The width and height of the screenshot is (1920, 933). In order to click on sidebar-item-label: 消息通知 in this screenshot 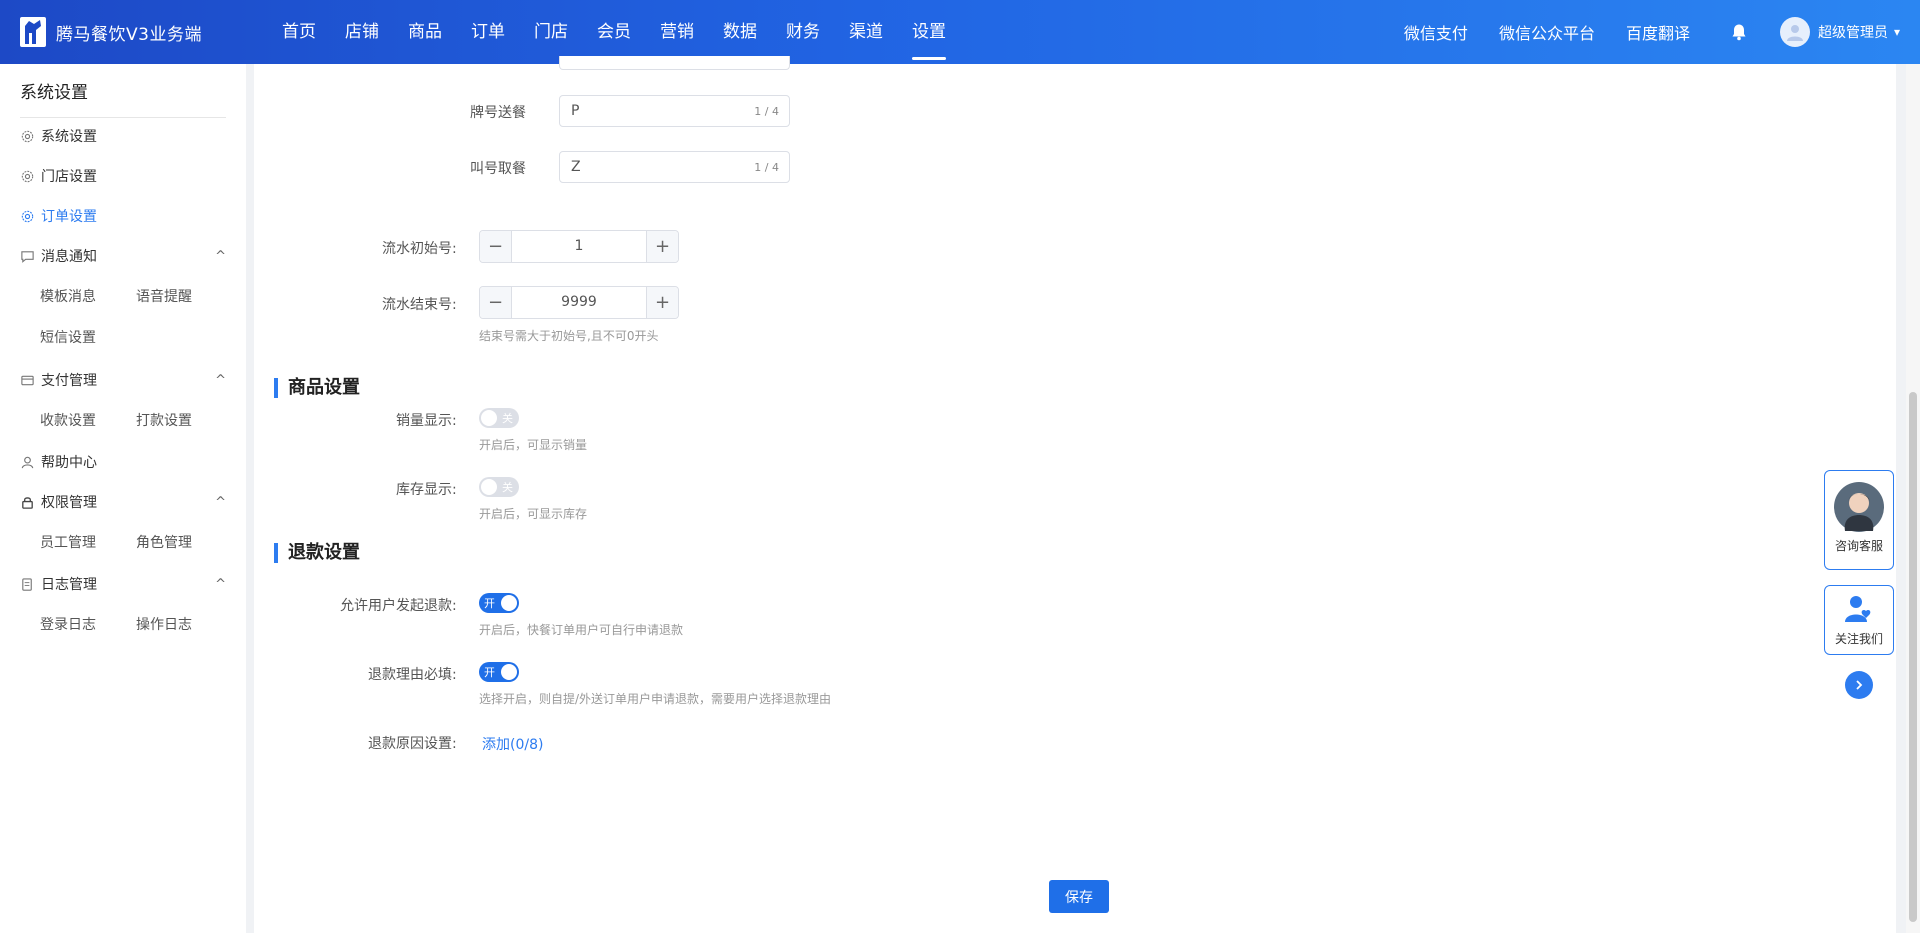, I will do `click(69, 257)`.